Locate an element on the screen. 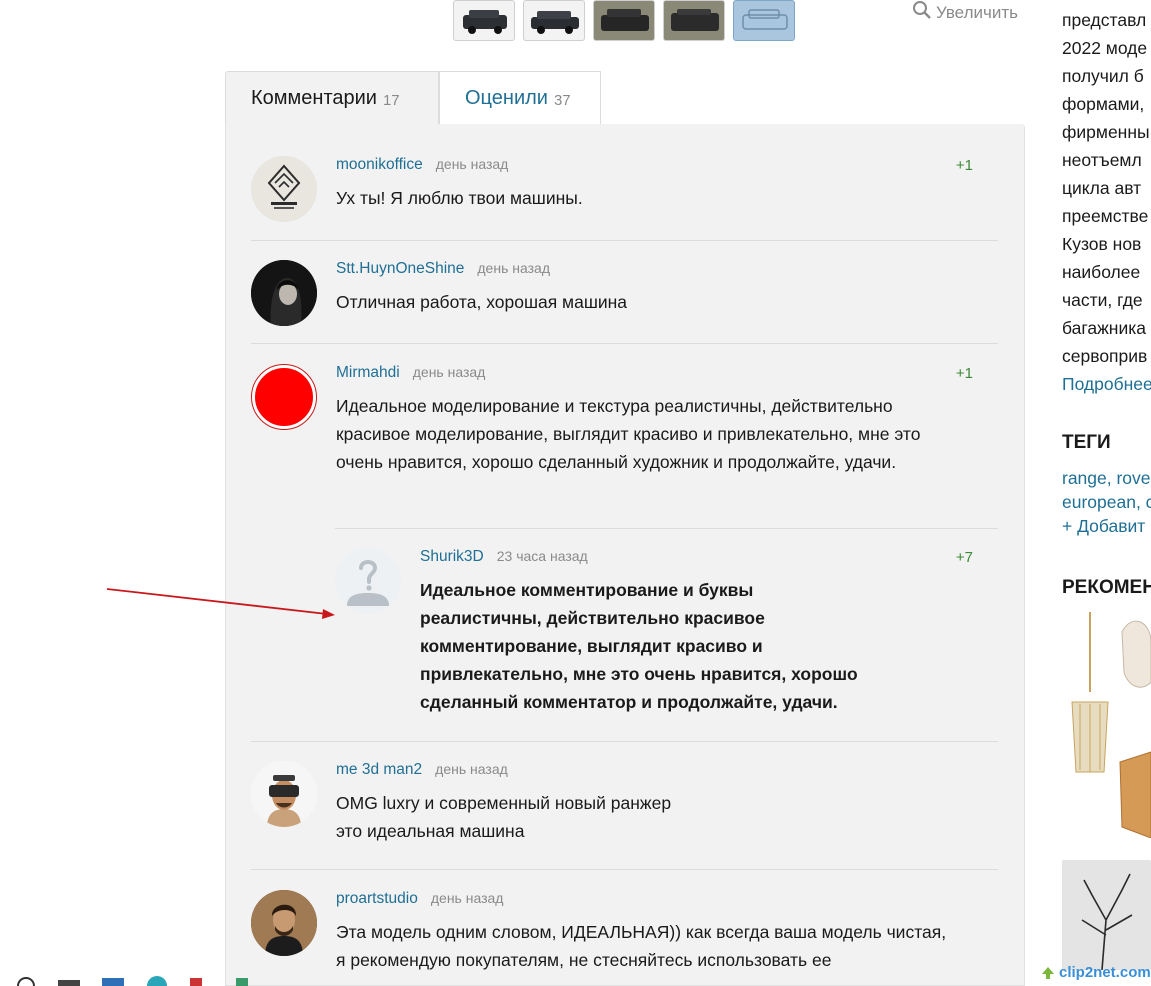 Image resolution: width=1151 pixels, height=986 pixels. watermark-text: clip2net.com is located at coordinates (1105, 972).